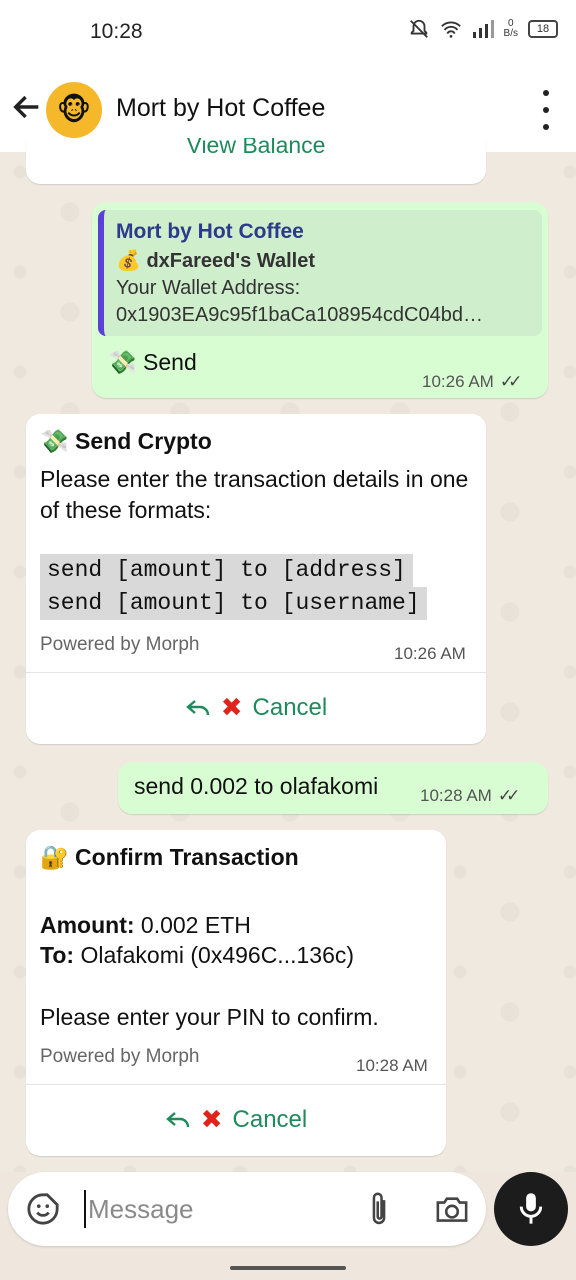 The width and height of the screenshot is (576, 1280). I want to click on confirm-title: 🔐 Confirm Transaction, so click(169, 857).